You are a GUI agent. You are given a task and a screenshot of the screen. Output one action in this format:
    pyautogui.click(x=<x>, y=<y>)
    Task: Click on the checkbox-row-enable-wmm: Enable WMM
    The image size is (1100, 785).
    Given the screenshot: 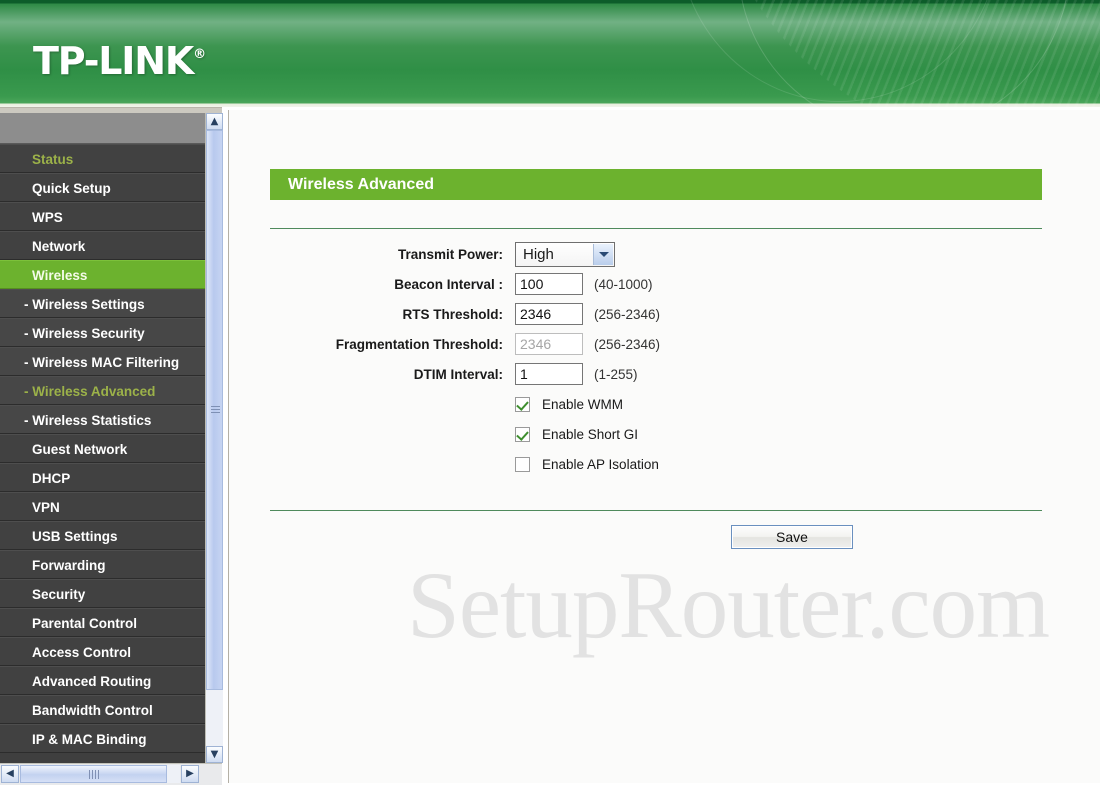 What is the action you would take?
    pyautogui.click(x=656, y=404)
    